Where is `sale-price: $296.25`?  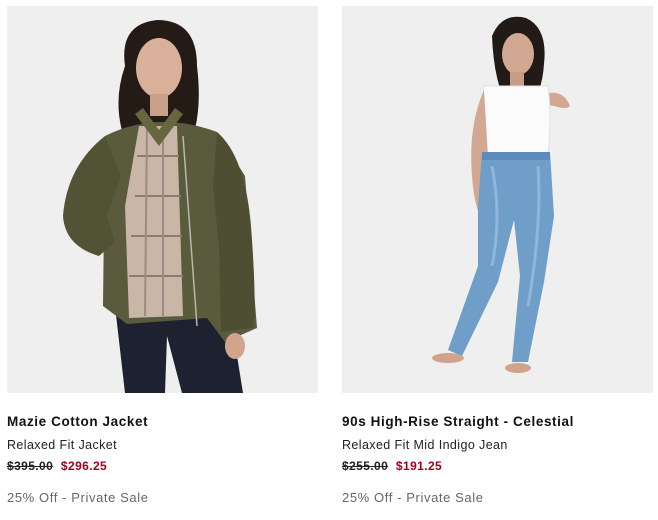
sale-price: $296.25 is located at coordinates (84, 466).